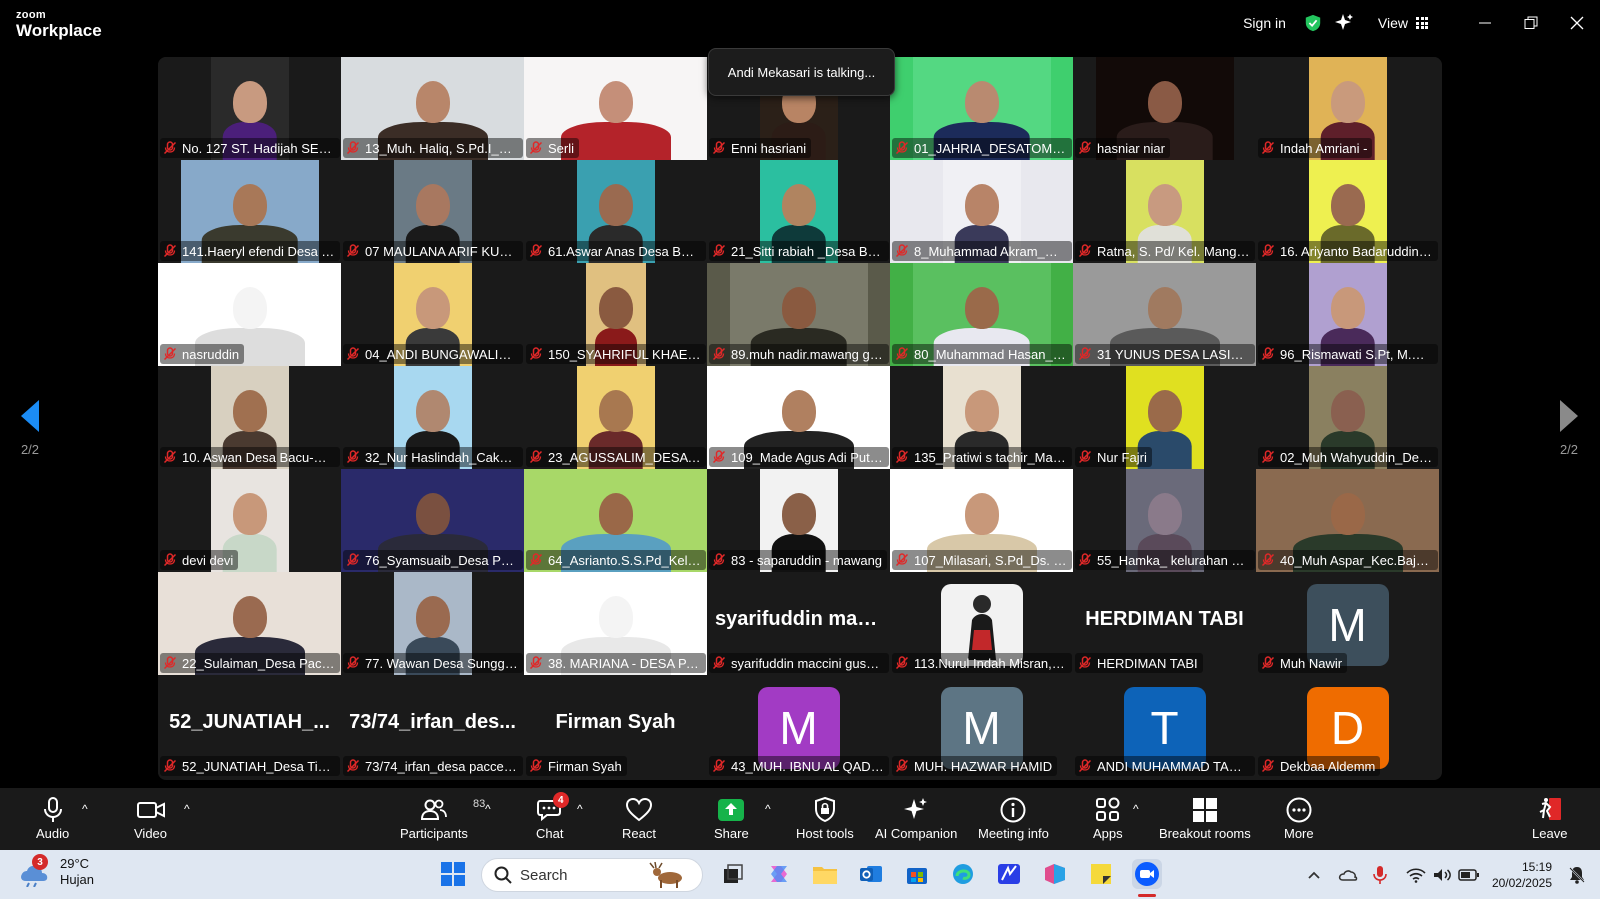  I want to click on participant-tile: HERDIMAN TABI HERDIMAN TABI, so click(1164, 623).